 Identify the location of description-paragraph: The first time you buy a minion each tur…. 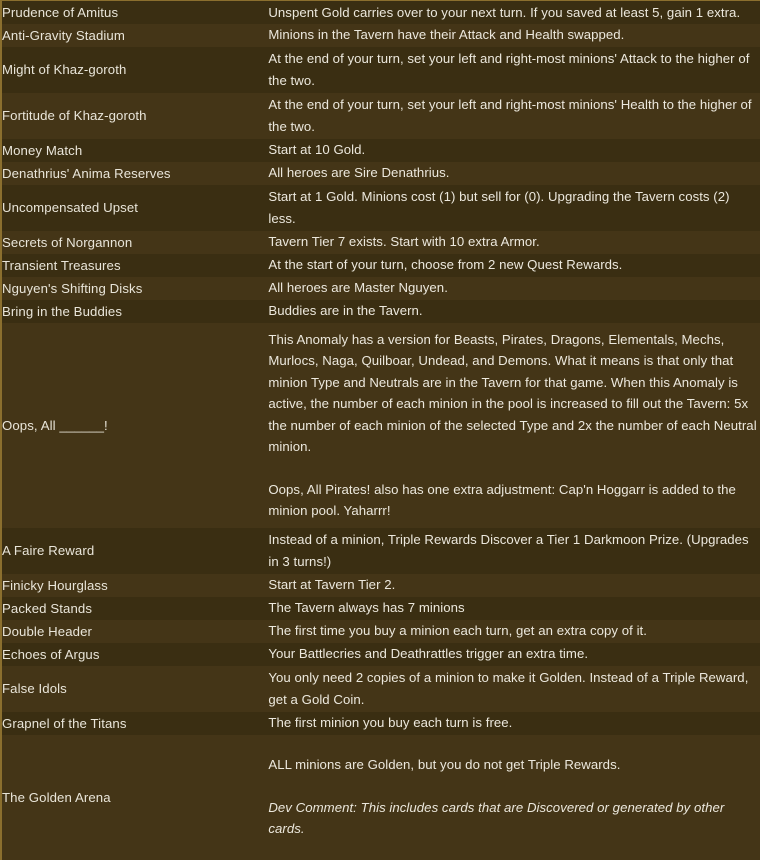
(457, 631).